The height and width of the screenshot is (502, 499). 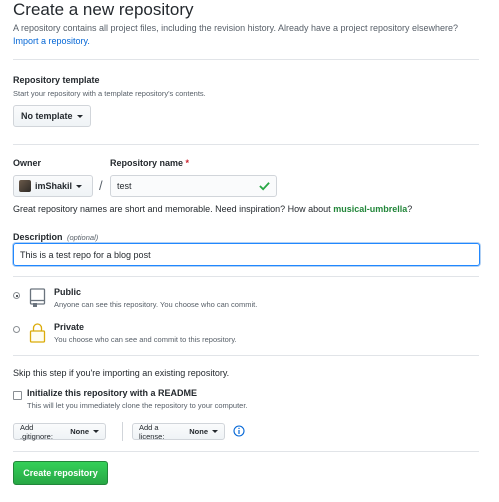 What do you see at coordinates (16, 329) in the screenshot?
I see `private-radio` at bounding box center [16, 329].